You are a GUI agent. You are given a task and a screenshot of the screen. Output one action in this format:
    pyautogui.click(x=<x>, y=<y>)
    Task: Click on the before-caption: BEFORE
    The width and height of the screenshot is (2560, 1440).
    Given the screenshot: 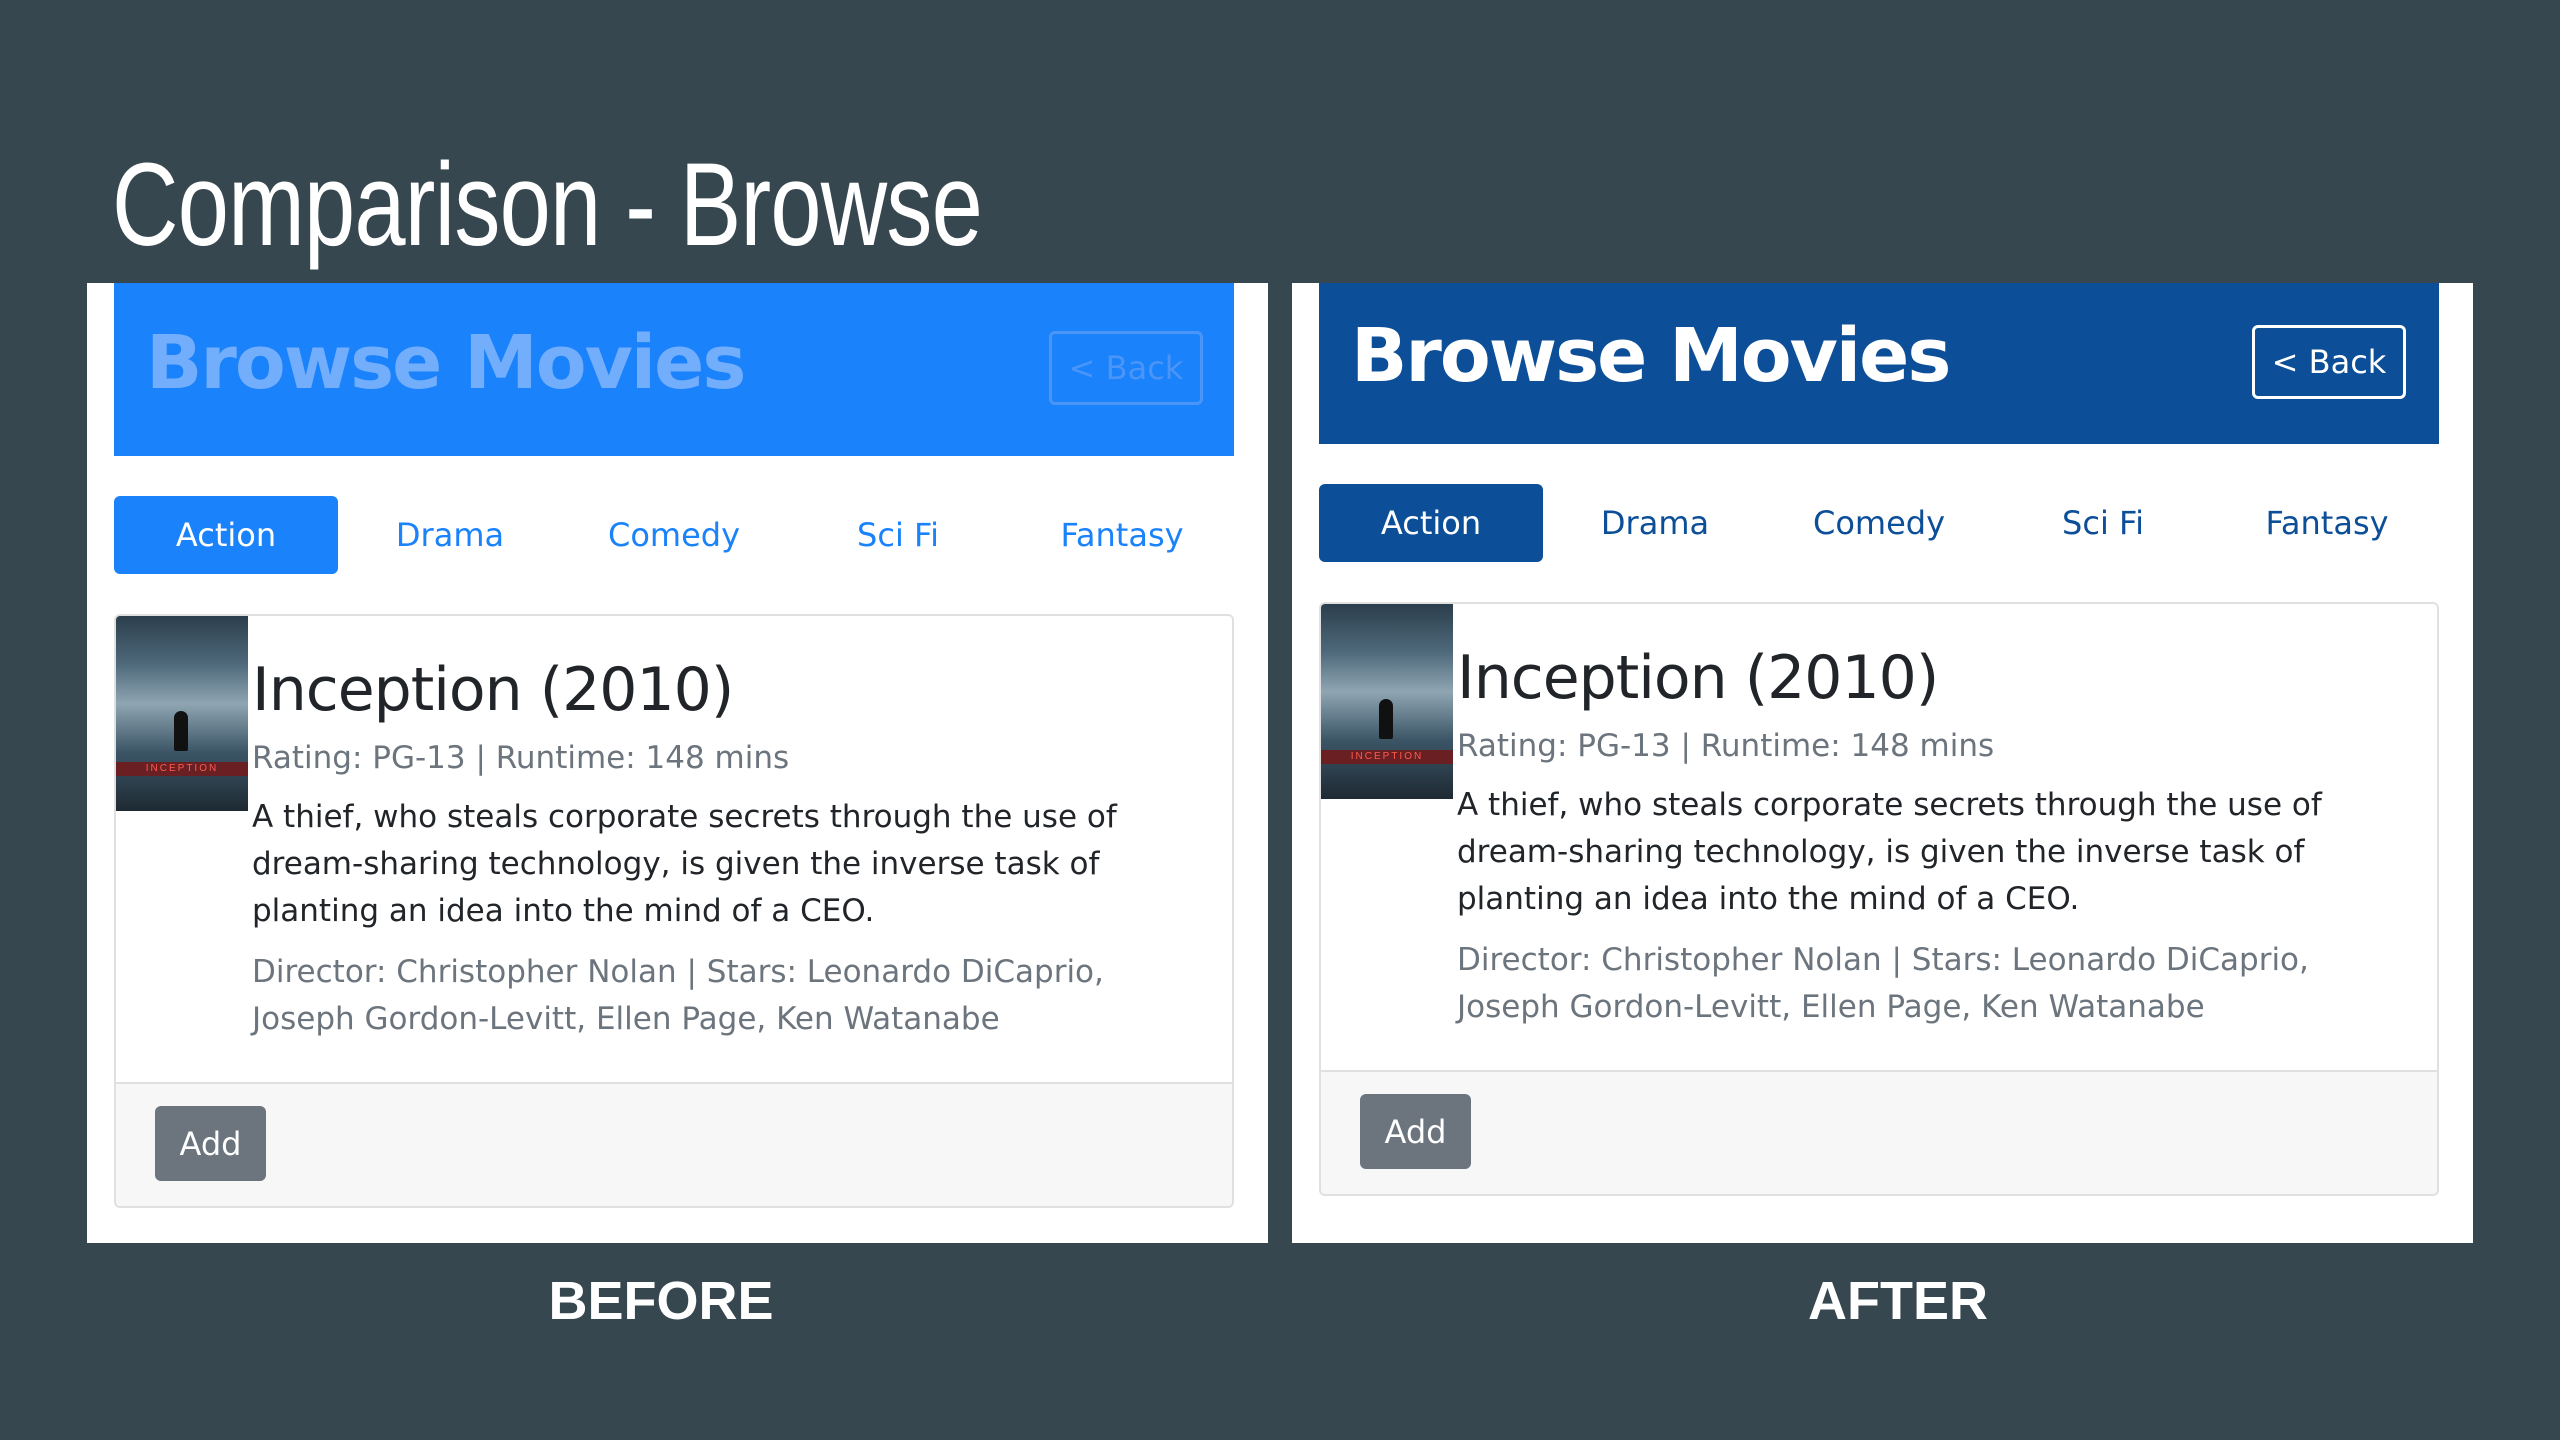 What is the action you would take?
    pyautogui.click(x=661, y=1301)
    